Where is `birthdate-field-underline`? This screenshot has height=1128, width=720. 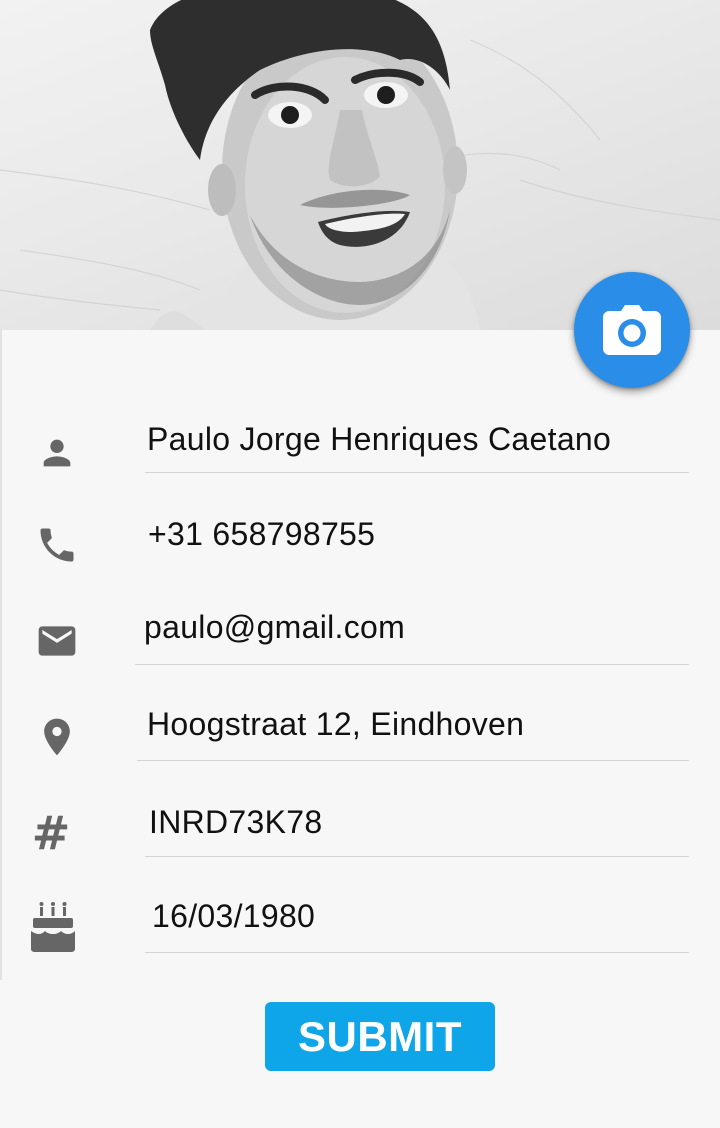
birthdate-field-underline is located at coordinates (417, 952).